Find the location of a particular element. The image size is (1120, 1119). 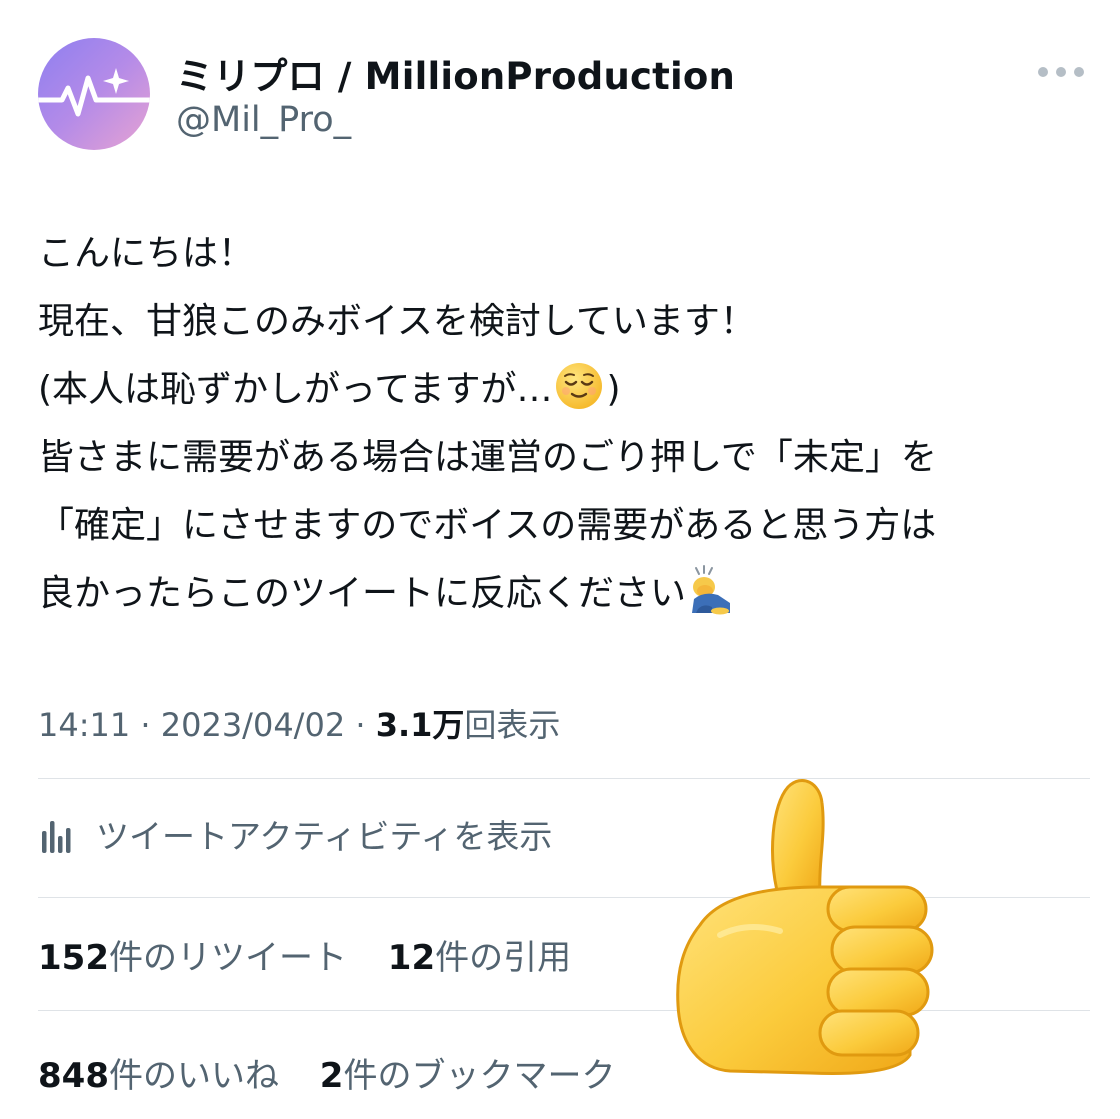

author-display-name: ミリプロ / MillionProduction is located at coordinates (455, 73).